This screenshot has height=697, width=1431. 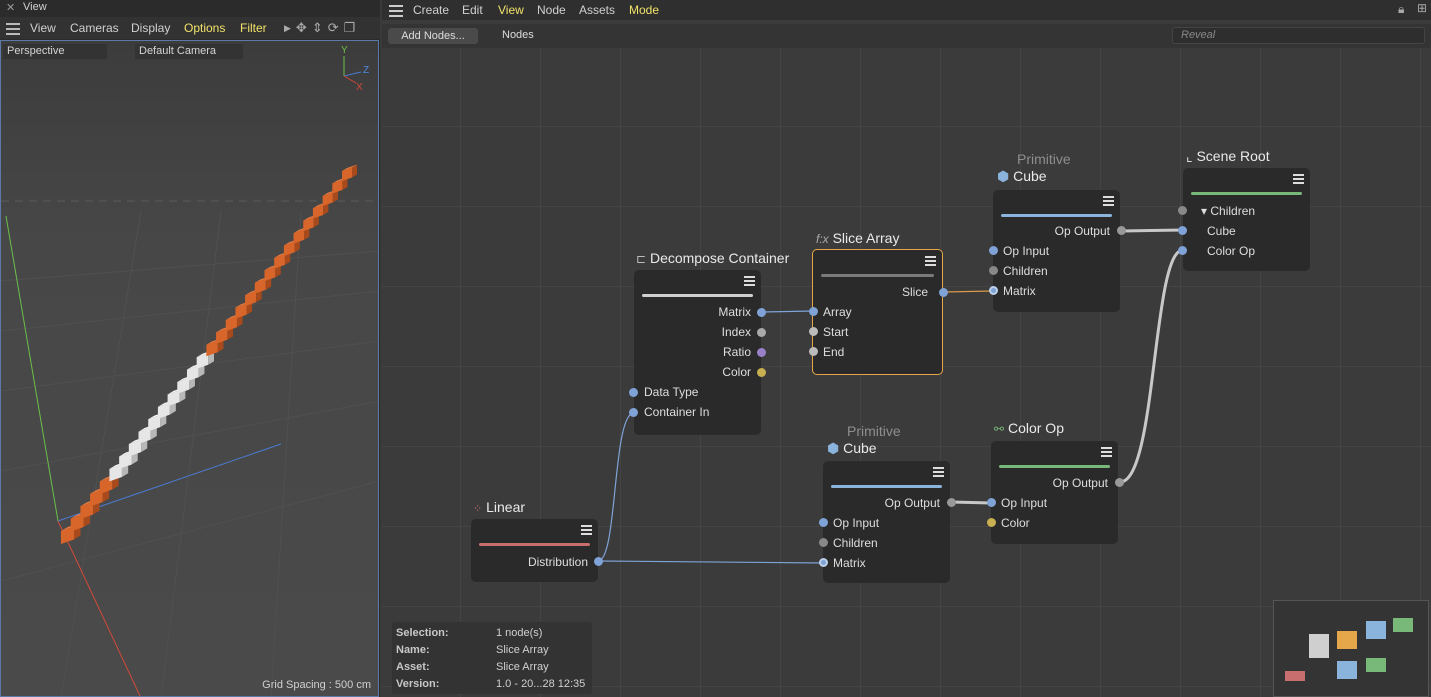 I want to click on move-icon: ✥, so click(x=301, y=28).